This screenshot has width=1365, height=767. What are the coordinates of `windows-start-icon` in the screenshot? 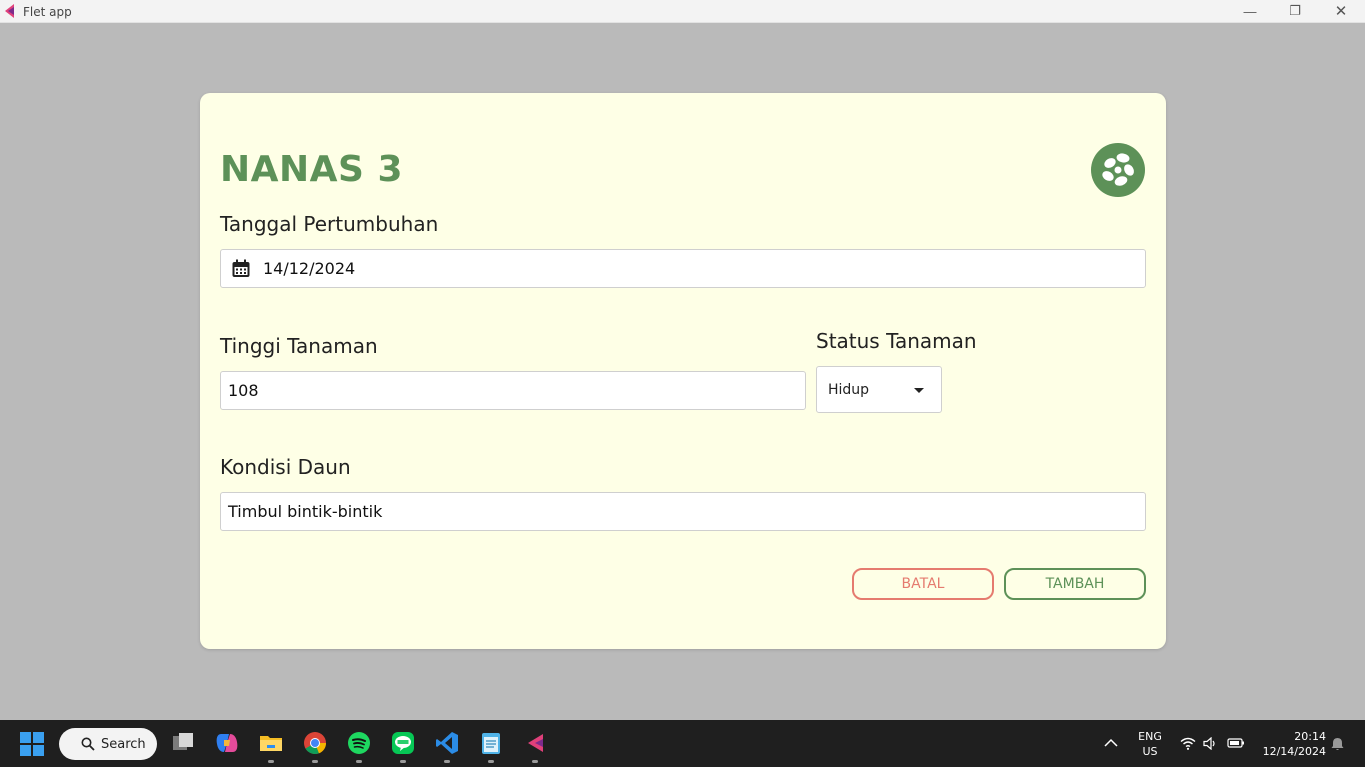 It's located at (32, 744).